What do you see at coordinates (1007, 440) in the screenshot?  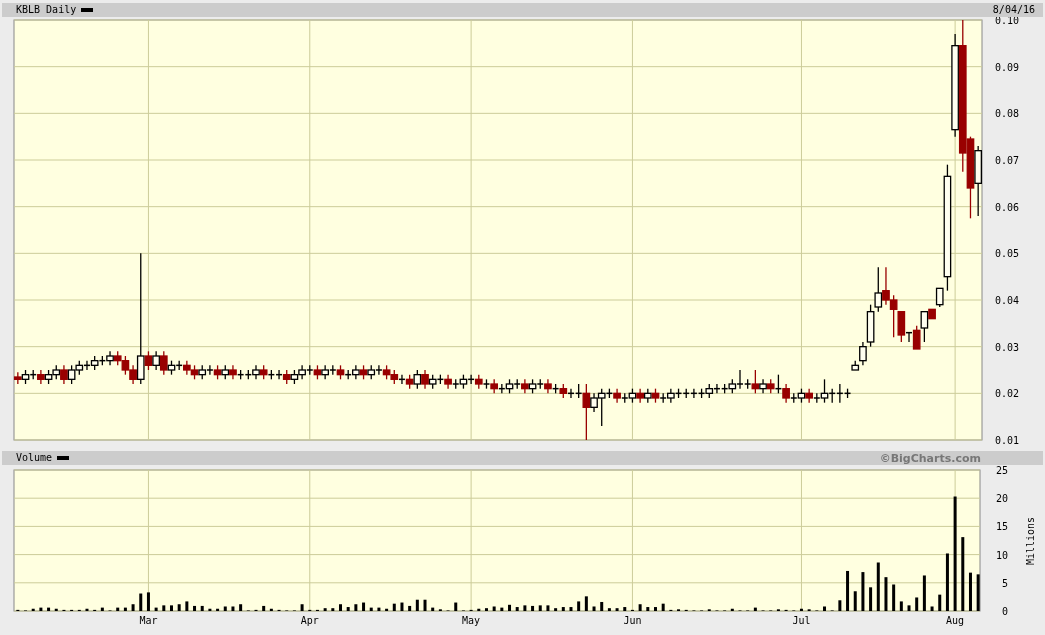 I see `axis-label: 0.01` at bounding box center [1007, 440].